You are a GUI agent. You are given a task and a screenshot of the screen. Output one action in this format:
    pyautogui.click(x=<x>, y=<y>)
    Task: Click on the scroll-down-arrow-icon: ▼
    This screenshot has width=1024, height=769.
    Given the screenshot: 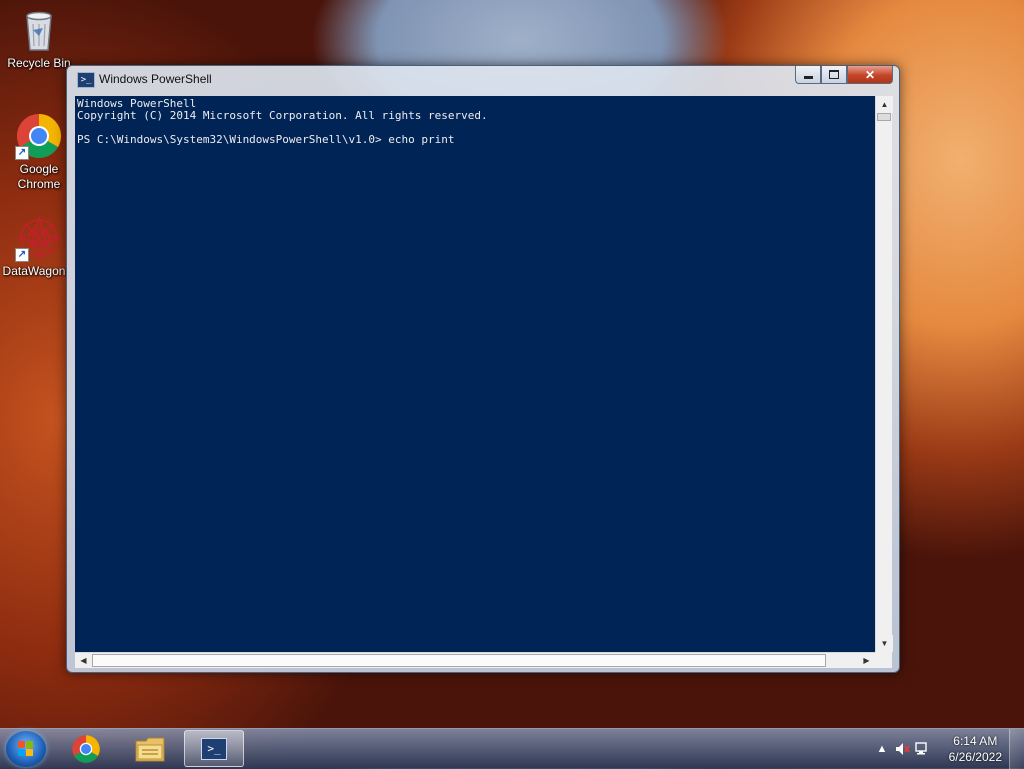 What is the action you would take?
    pyautogui.click(x=884, y=643)
    